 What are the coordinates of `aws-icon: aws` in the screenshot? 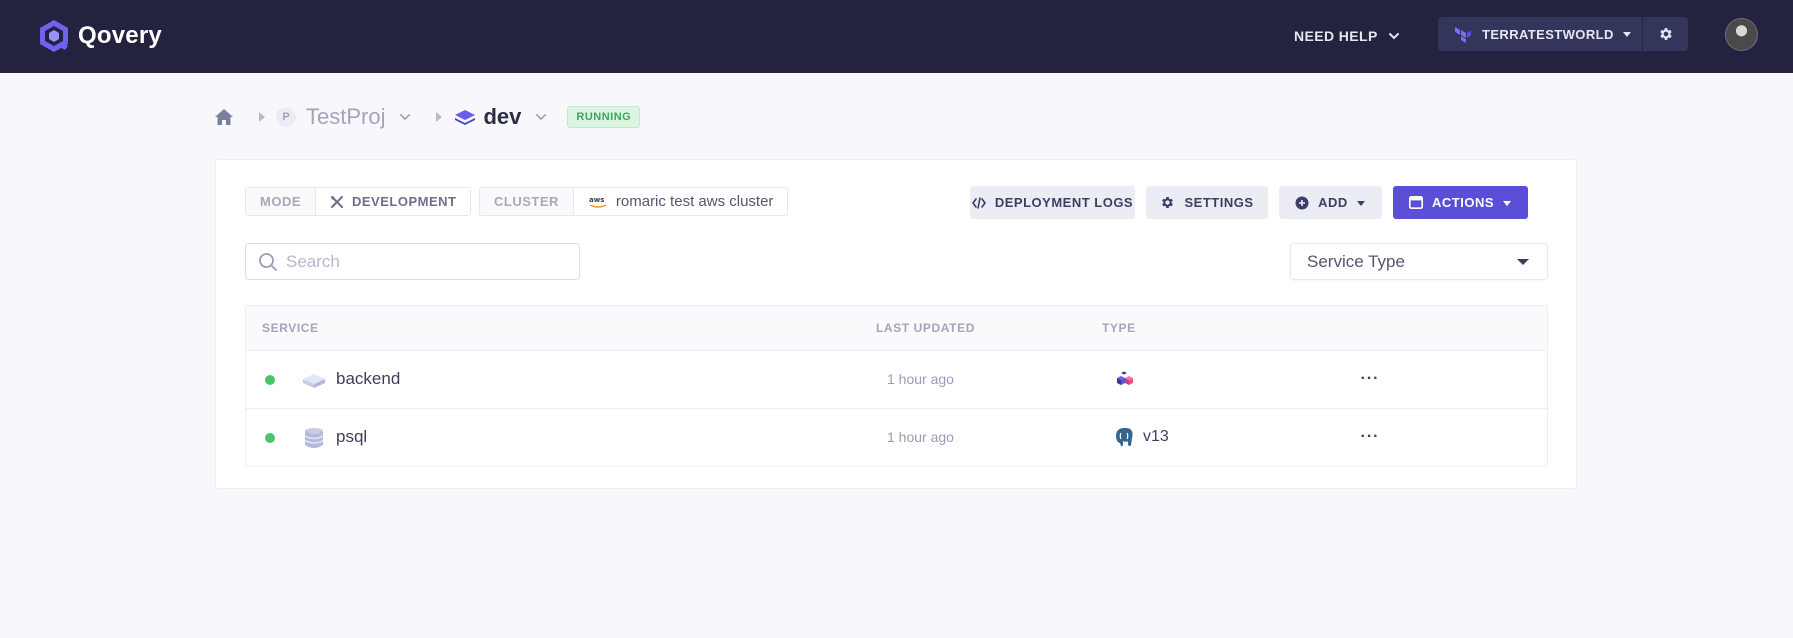 It's located at (598, 202).